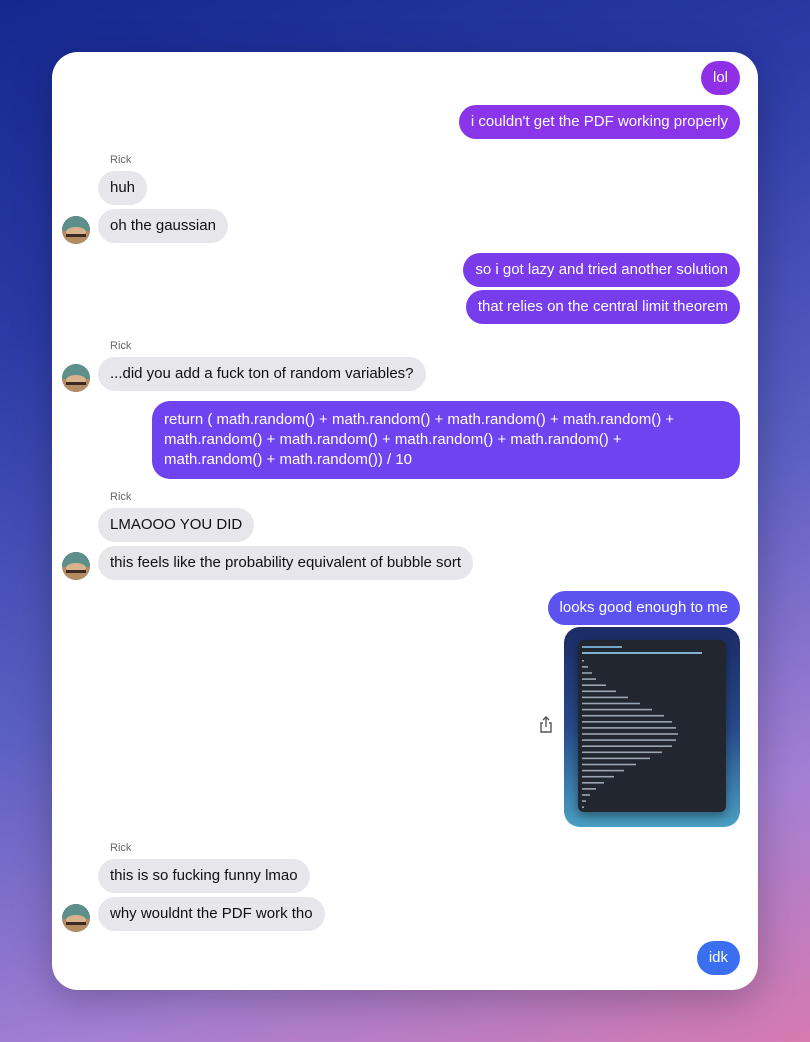 The image size is (810, 1042). What do you see at coordinates (643, 608) in the screenshot?
I see `message-bubble-outgoing: looks good enough to me` at bounding box center [643, 608].